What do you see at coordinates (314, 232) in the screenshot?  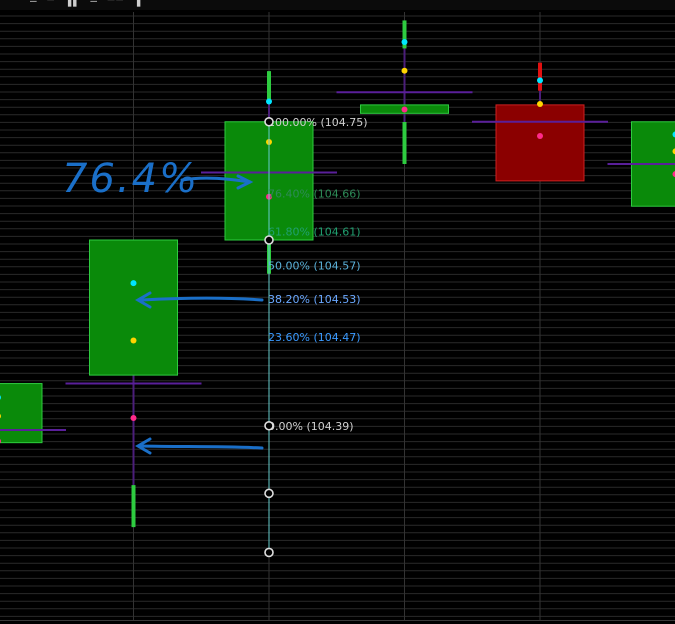 I see `fib-level-label: 61.80% (104.61)` at bounding box center [314, 232].